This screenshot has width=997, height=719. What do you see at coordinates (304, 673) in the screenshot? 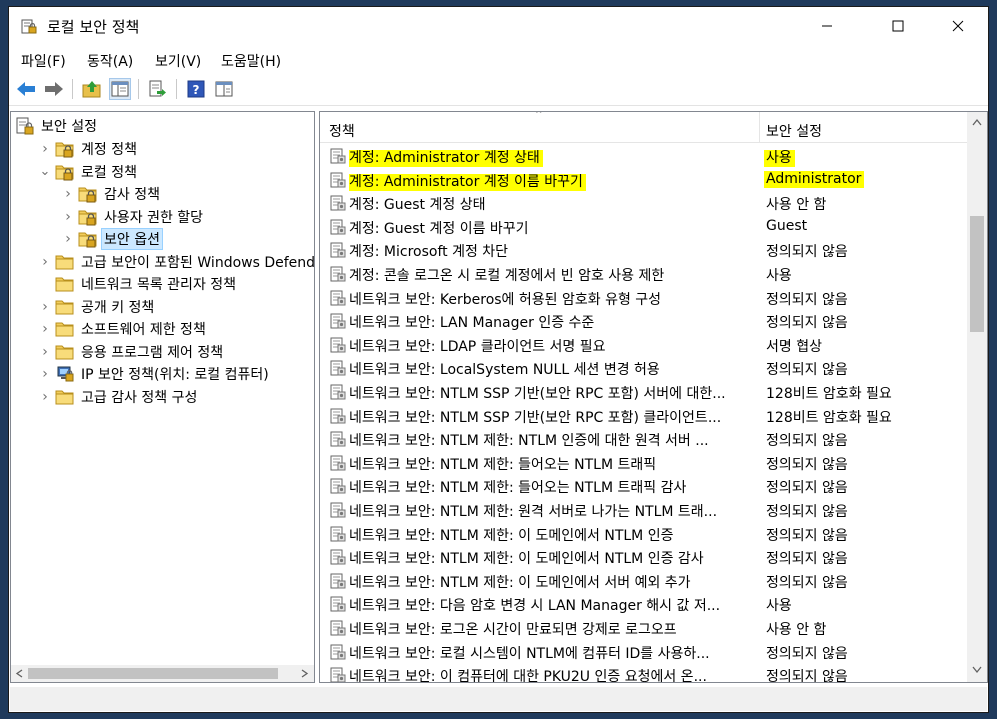
I see `scroll-right-icon` at bounding box center [304, 673].